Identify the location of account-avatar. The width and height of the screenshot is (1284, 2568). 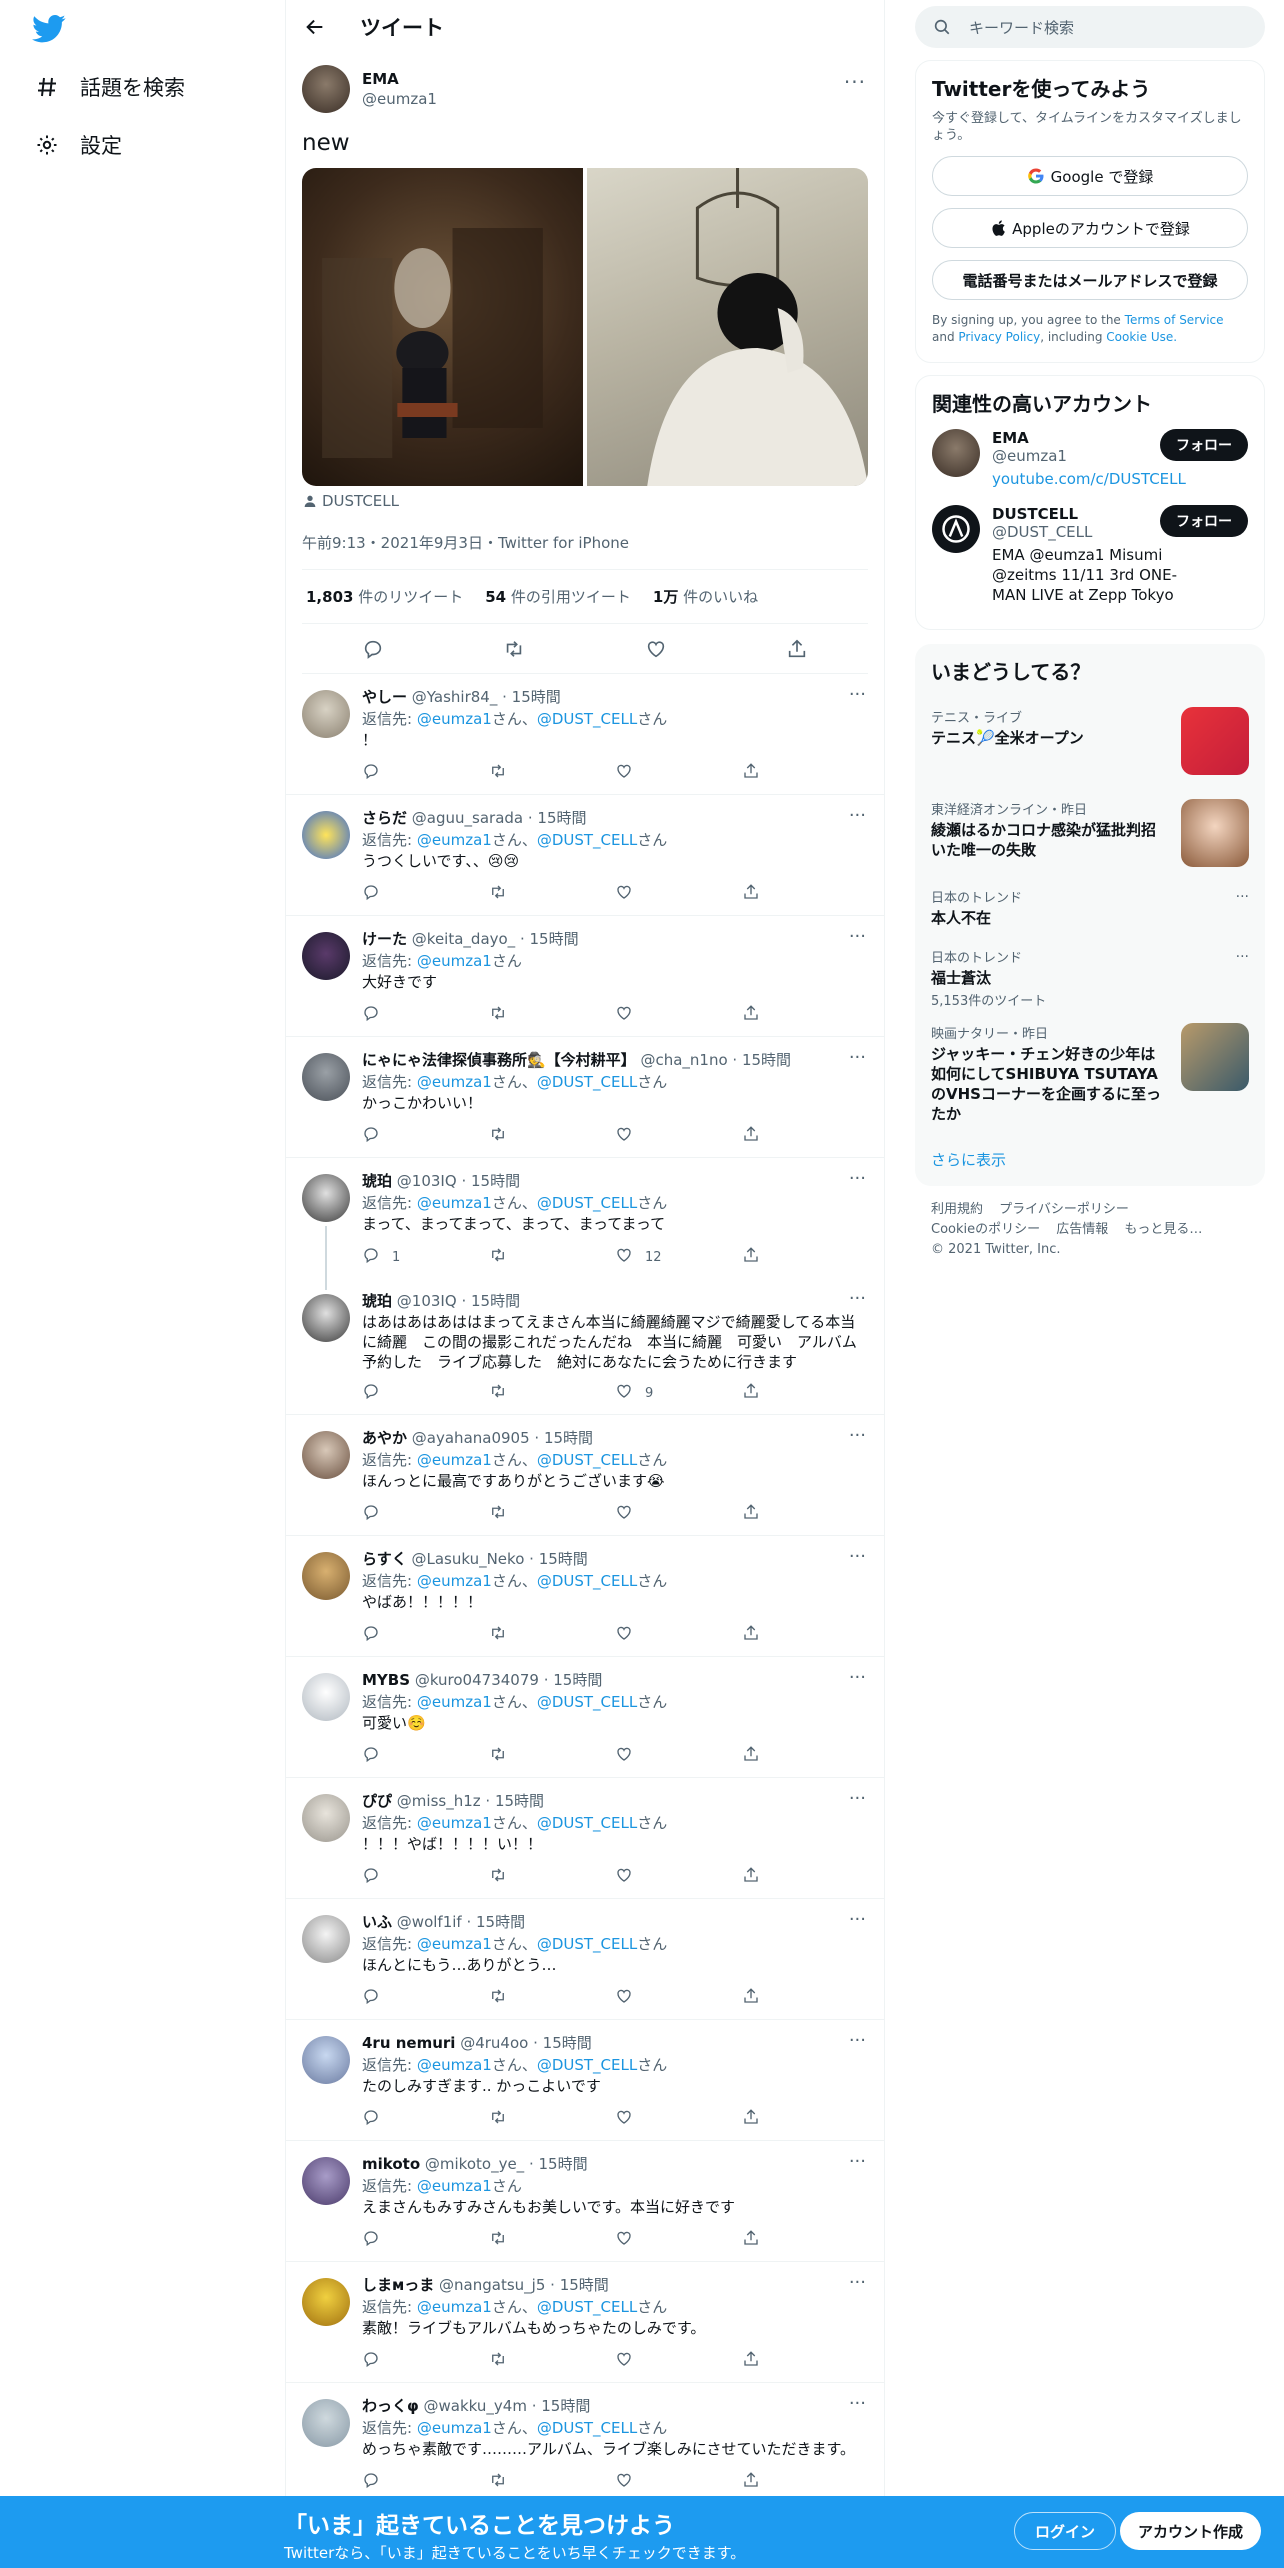
(956, 453).